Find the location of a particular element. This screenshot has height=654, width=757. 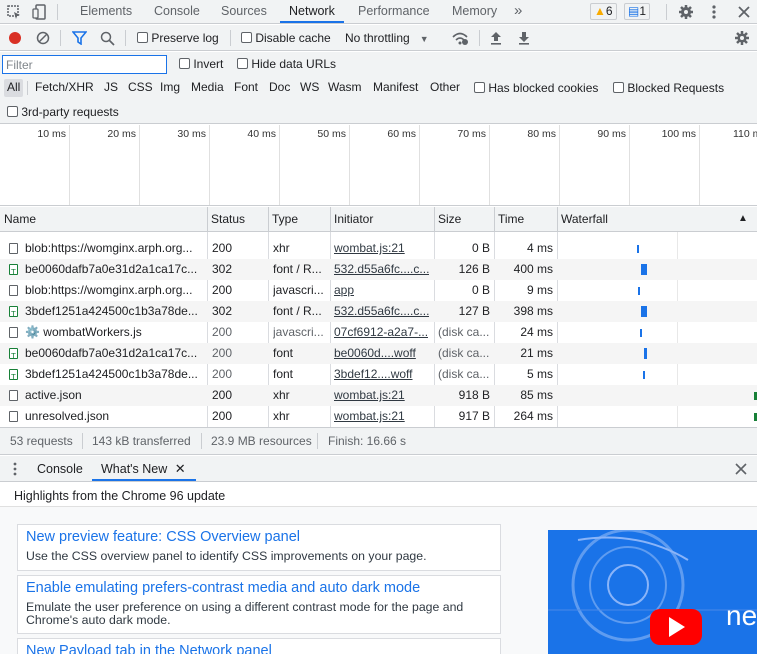

request-type: xhr is located at coordinates (281, 416).